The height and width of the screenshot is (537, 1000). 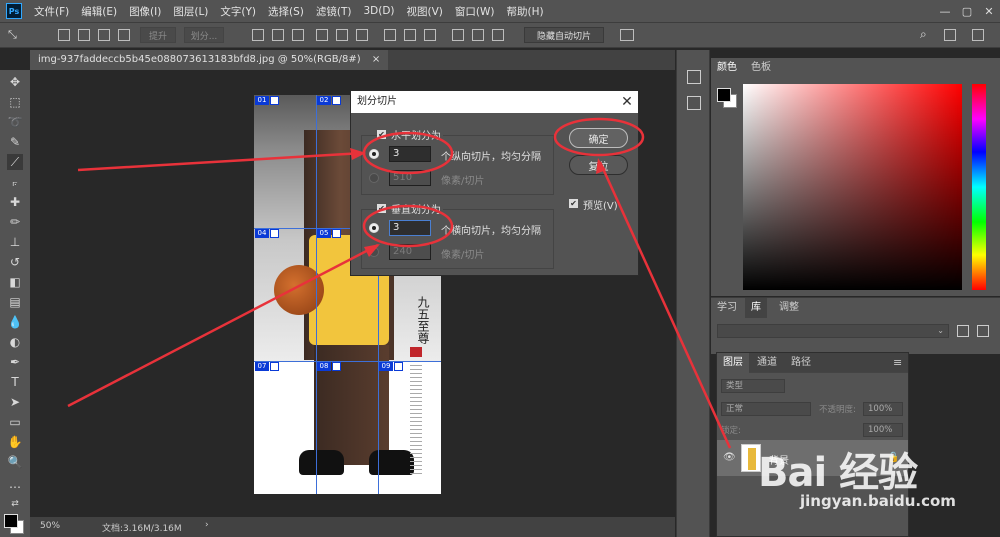 What do you see at coordinates (408, 153) in the screenshot?
I see `annotation-ellipse-horizontal` at bounding box center [408, 153].